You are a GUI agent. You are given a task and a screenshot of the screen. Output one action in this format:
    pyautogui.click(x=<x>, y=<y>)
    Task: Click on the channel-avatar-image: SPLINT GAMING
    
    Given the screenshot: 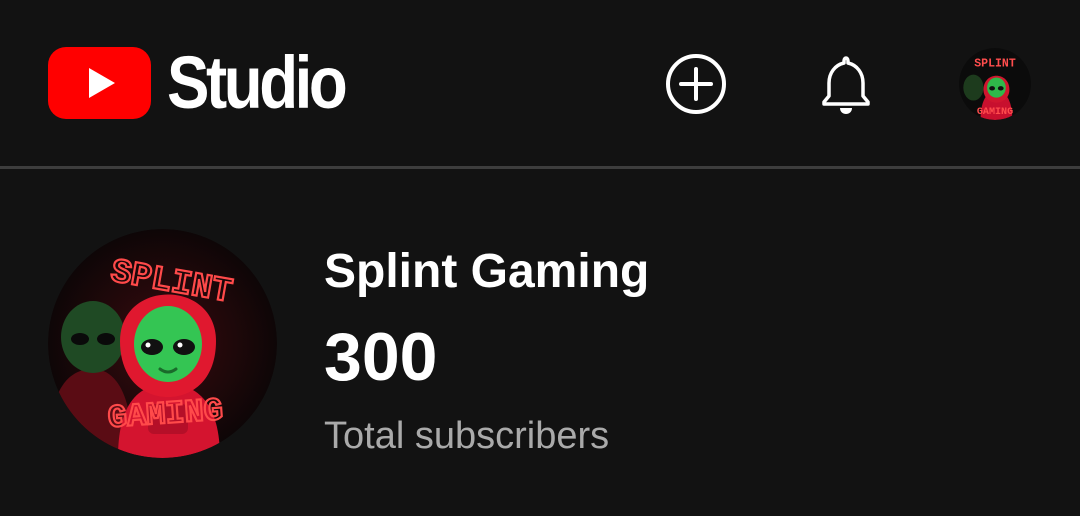 What is the action you would take?
    pyautogui.click(x=162, y=343)
    